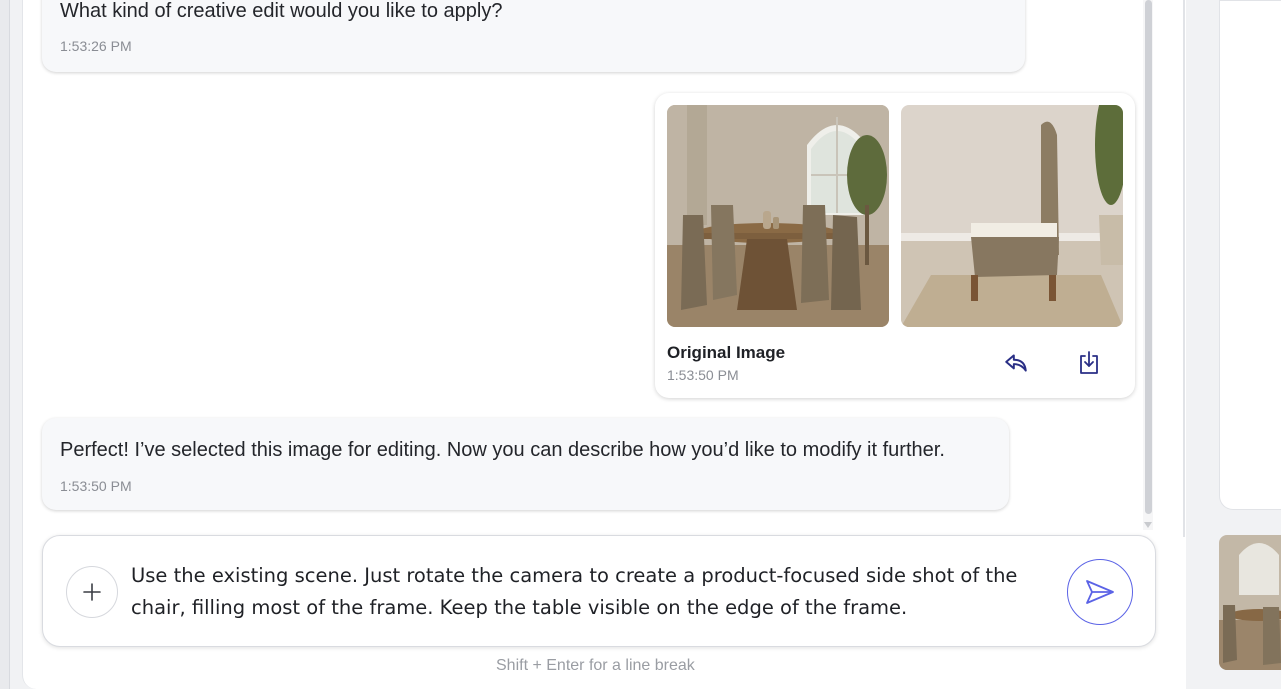 The image size is (1281, 689). I want to click on scroll-down-arrow, so click(1148, 525).